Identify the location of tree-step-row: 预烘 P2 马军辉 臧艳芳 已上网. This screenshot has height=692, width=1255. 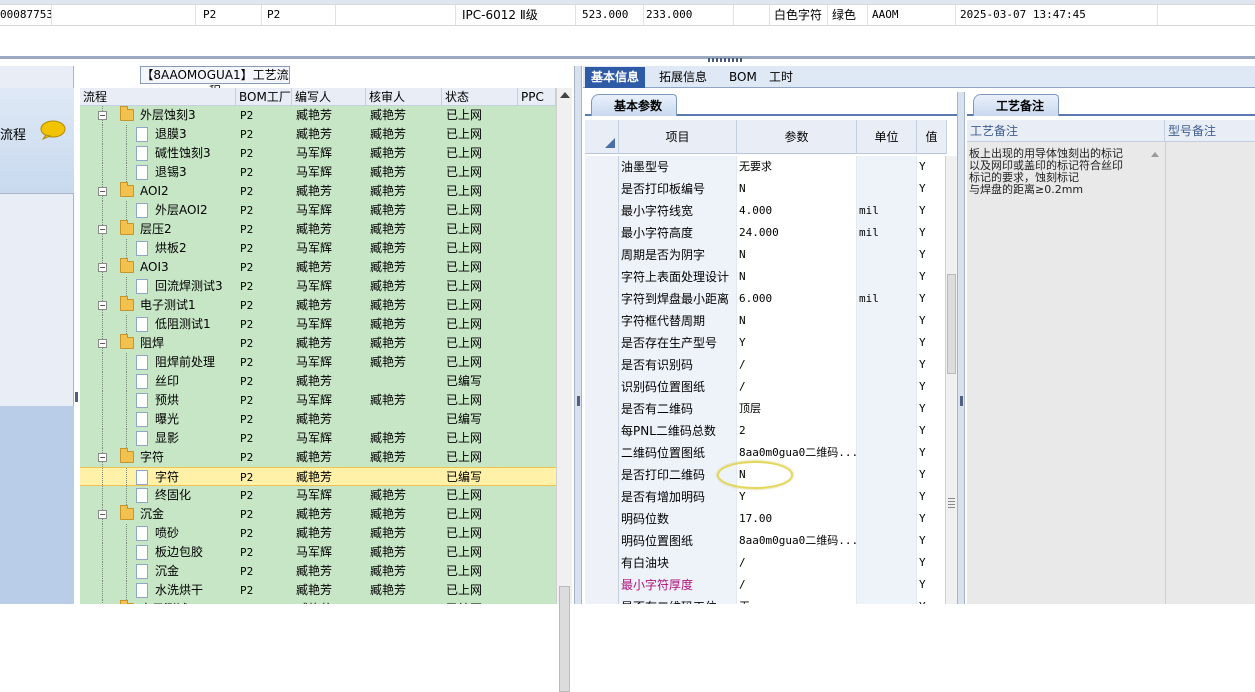
(318, 400).